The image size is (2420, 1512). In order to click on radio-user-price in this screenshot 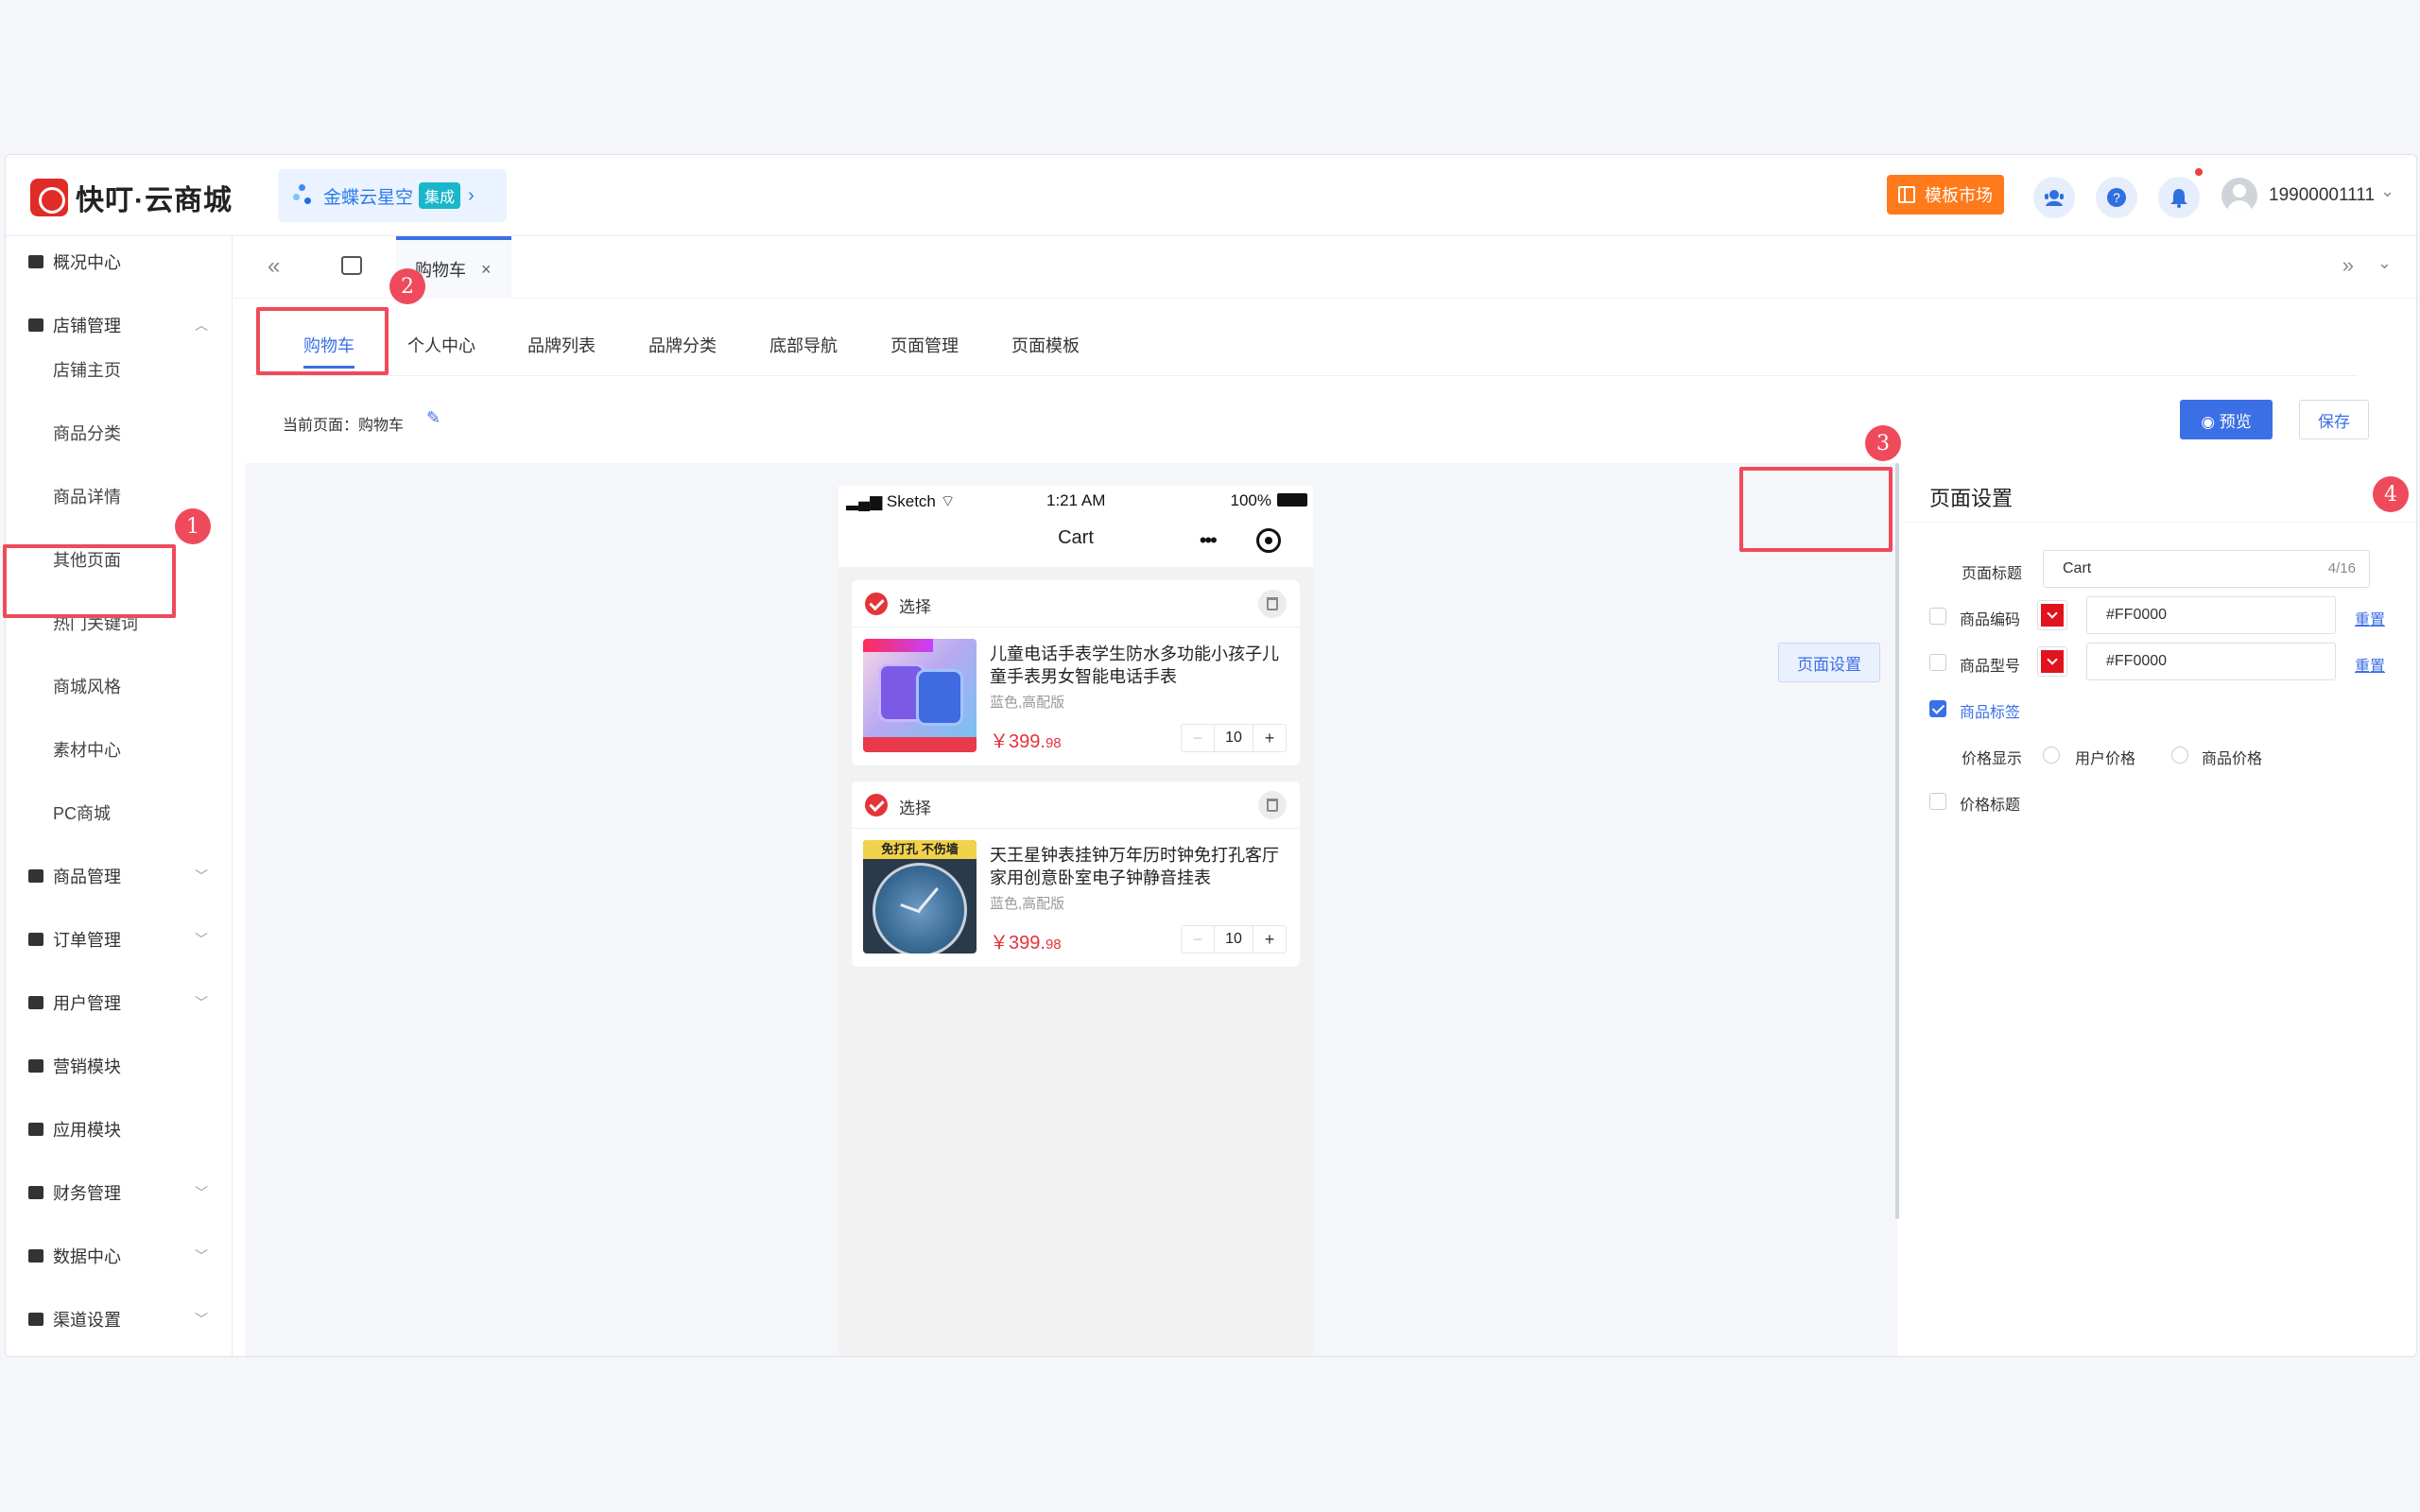, I will do `click(2051, 755)`.